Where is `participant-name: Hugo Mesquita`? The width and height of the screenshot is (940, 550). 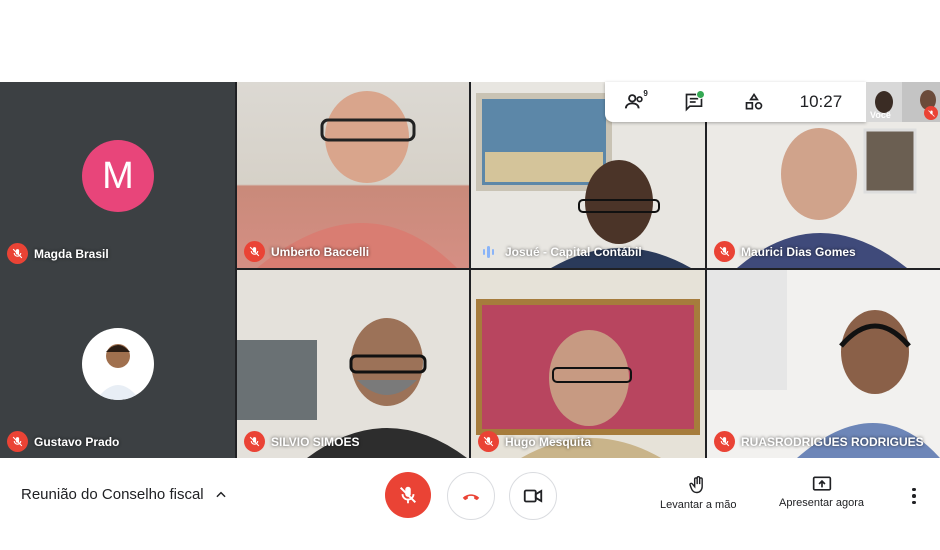
participant-name: Hugo Mesquita is located at coordinates (548, 441).